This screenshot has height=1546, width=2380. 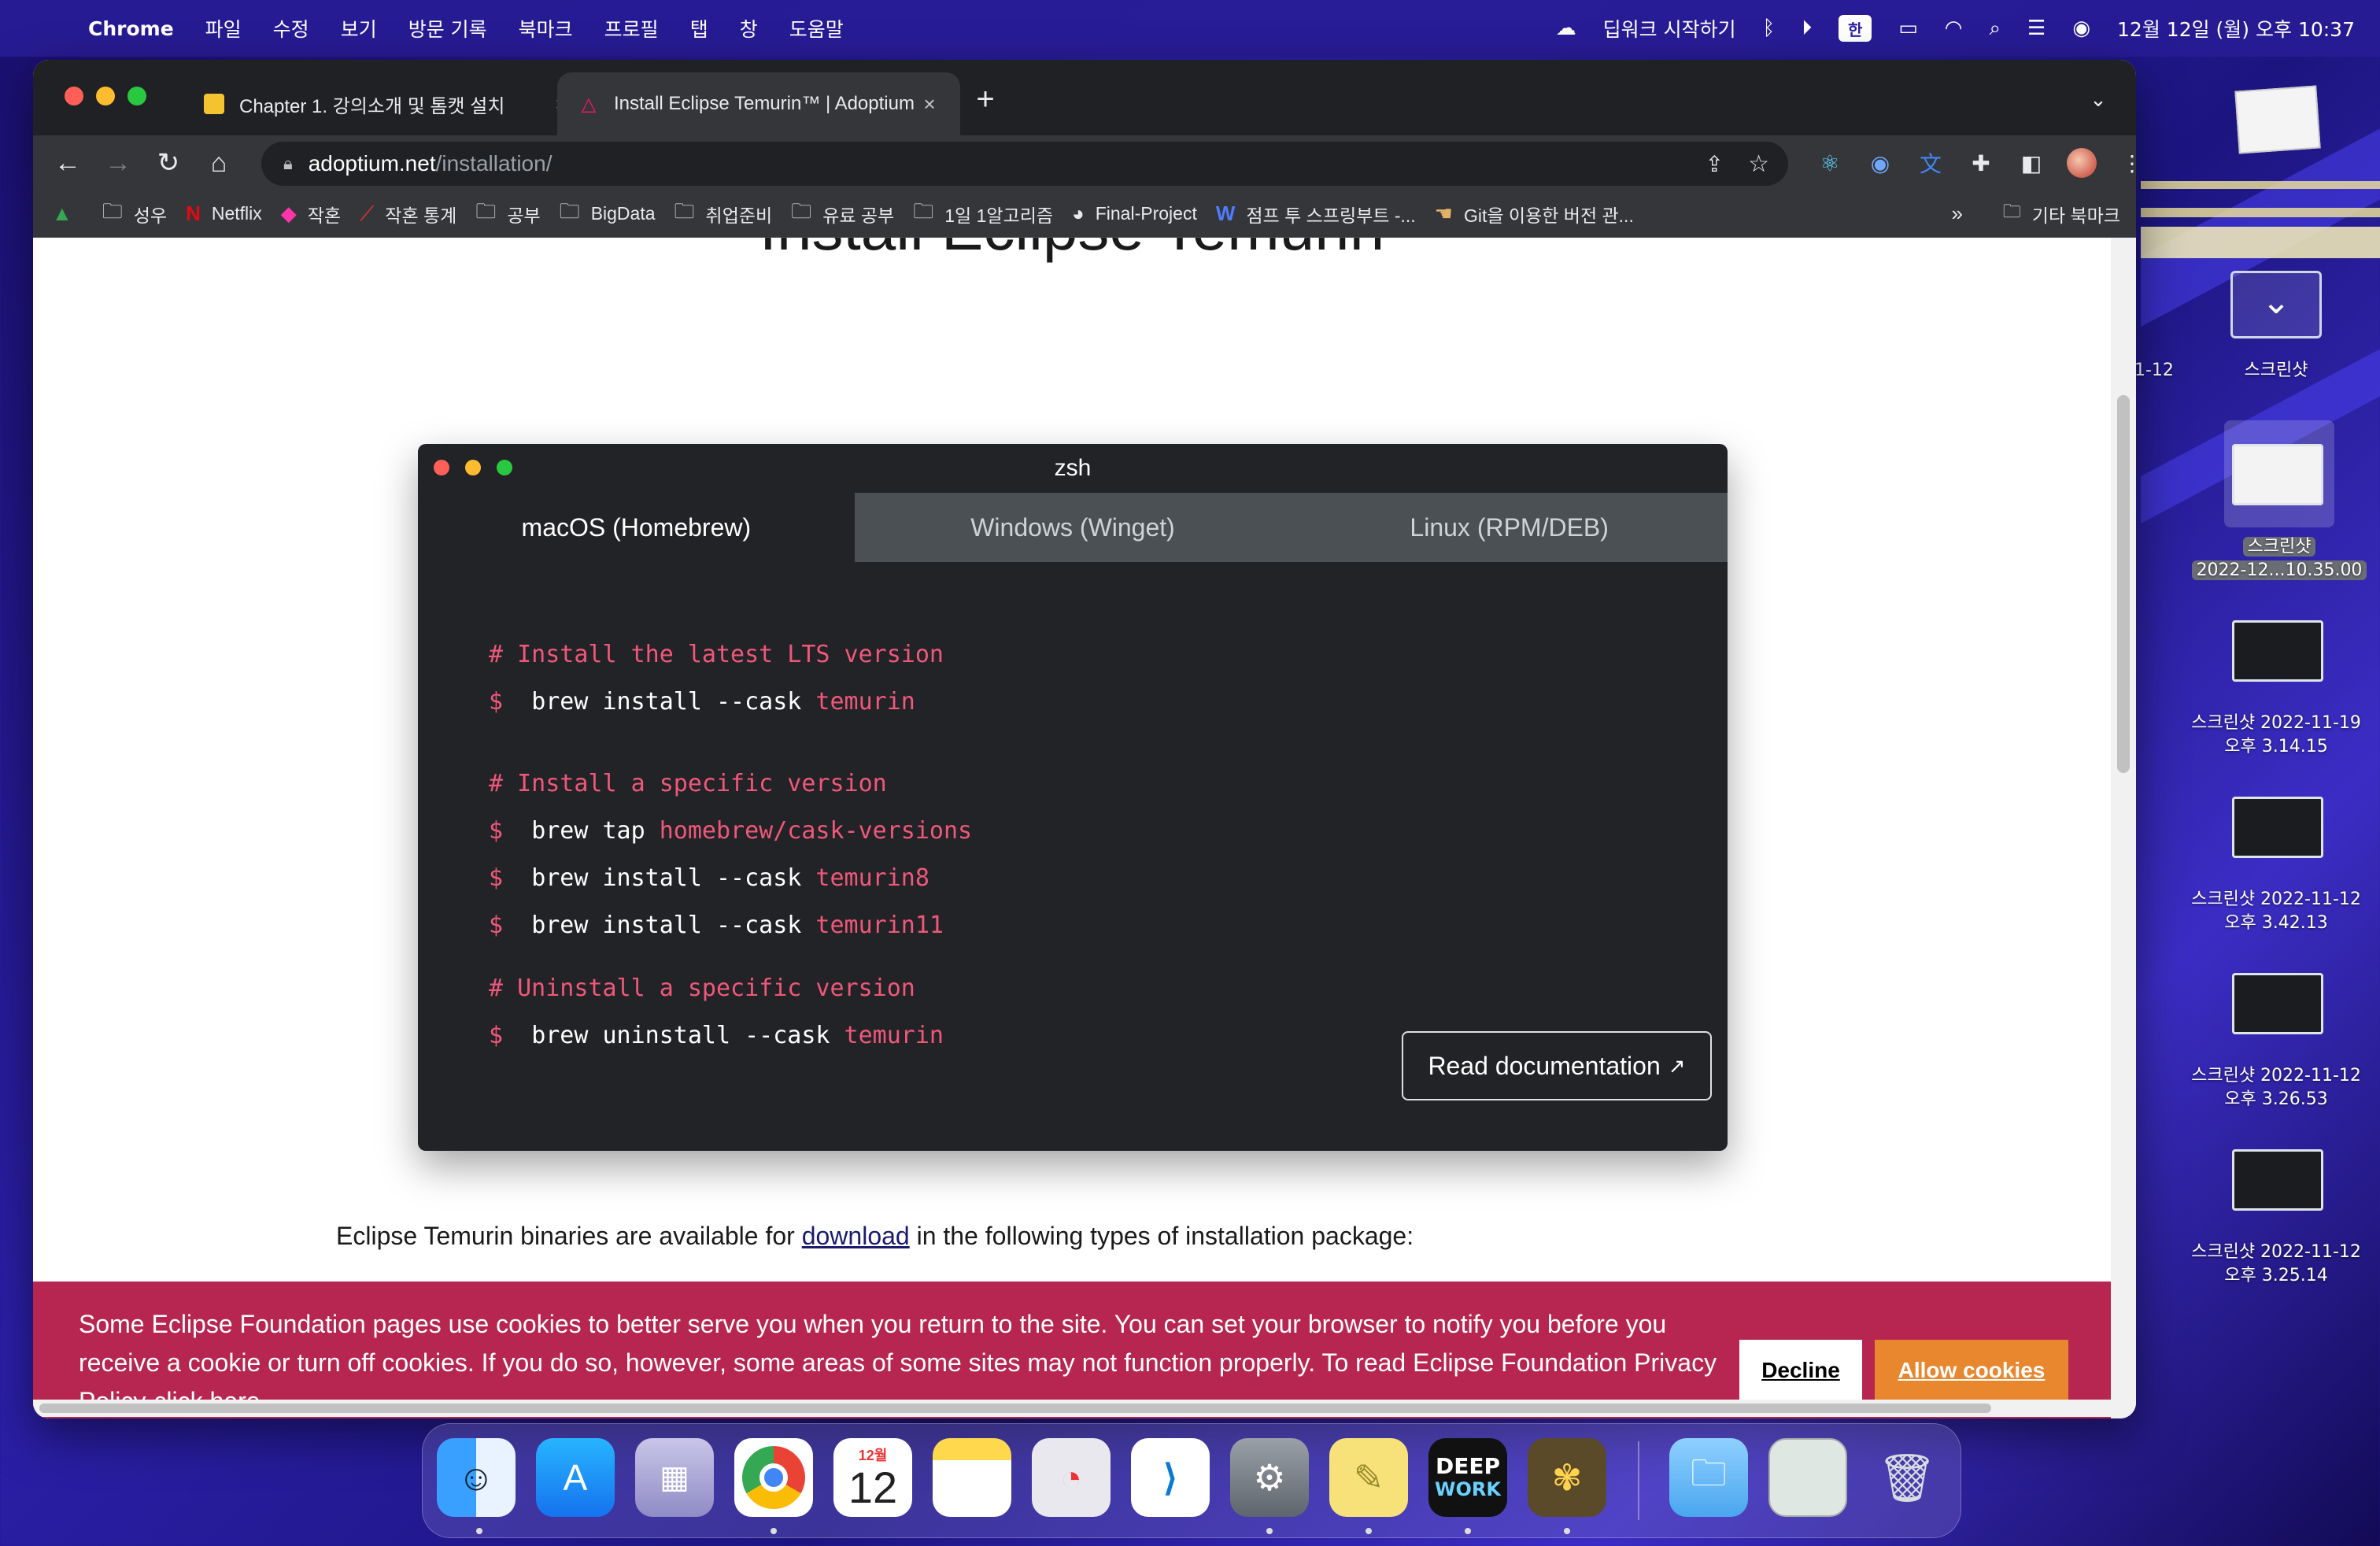 What do you see at coordinates (168, 163) in the screenshot?
I see `reload-icon: ↻` at bounding box center [168, 163].